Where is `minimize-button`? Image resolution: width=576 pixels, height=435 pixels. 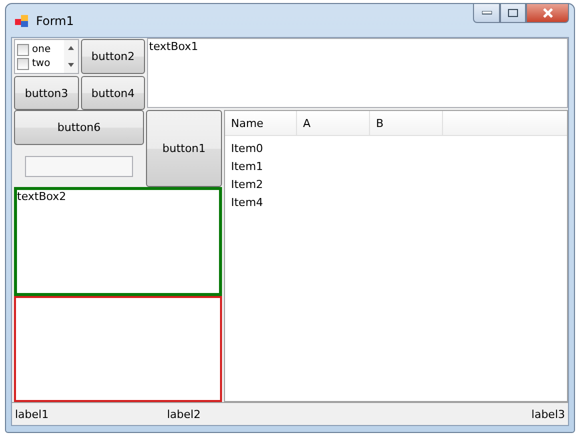
minimize-button is located at coordinates (486, 13).